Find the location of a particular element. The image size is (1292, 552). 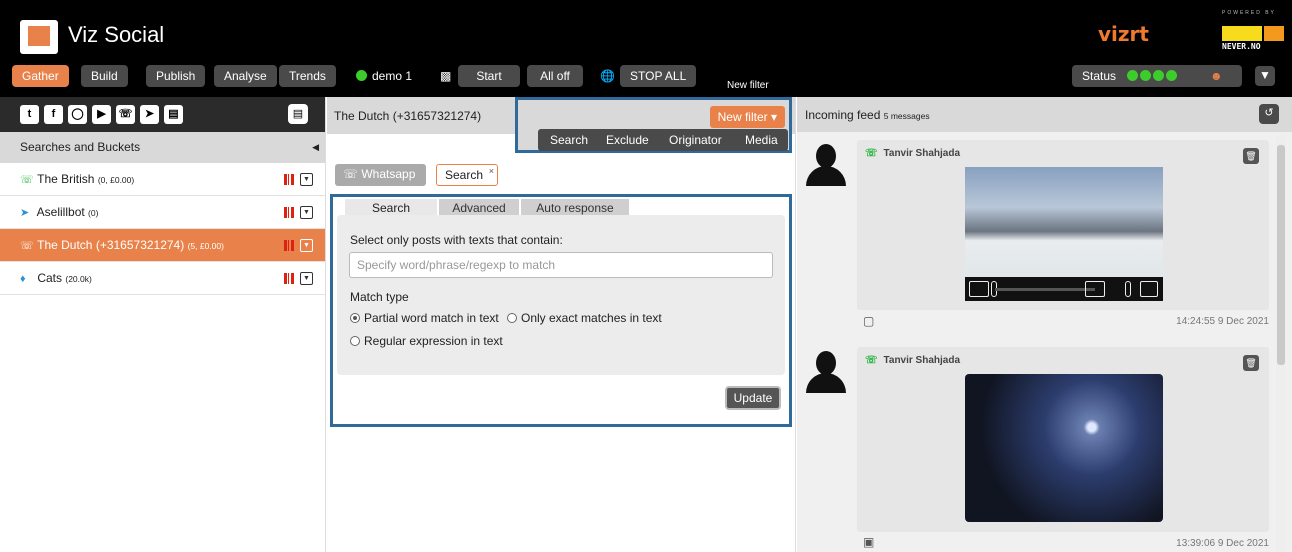

new-filter-button: New filter ▾ is located at coordinates (747, 117).